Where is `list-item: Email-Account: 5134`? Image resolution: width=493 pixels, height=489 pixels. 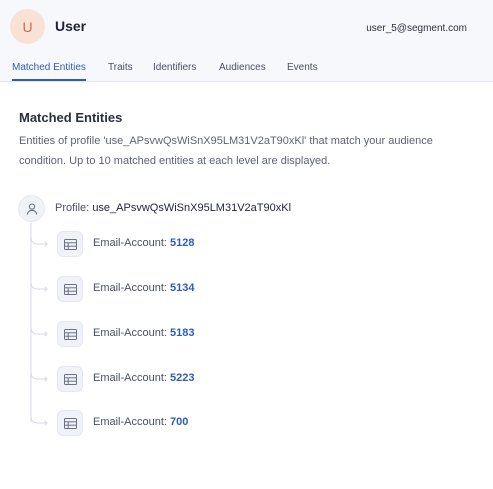
list-item: Email-Account: 5134 is located at coordinates (144, 288).